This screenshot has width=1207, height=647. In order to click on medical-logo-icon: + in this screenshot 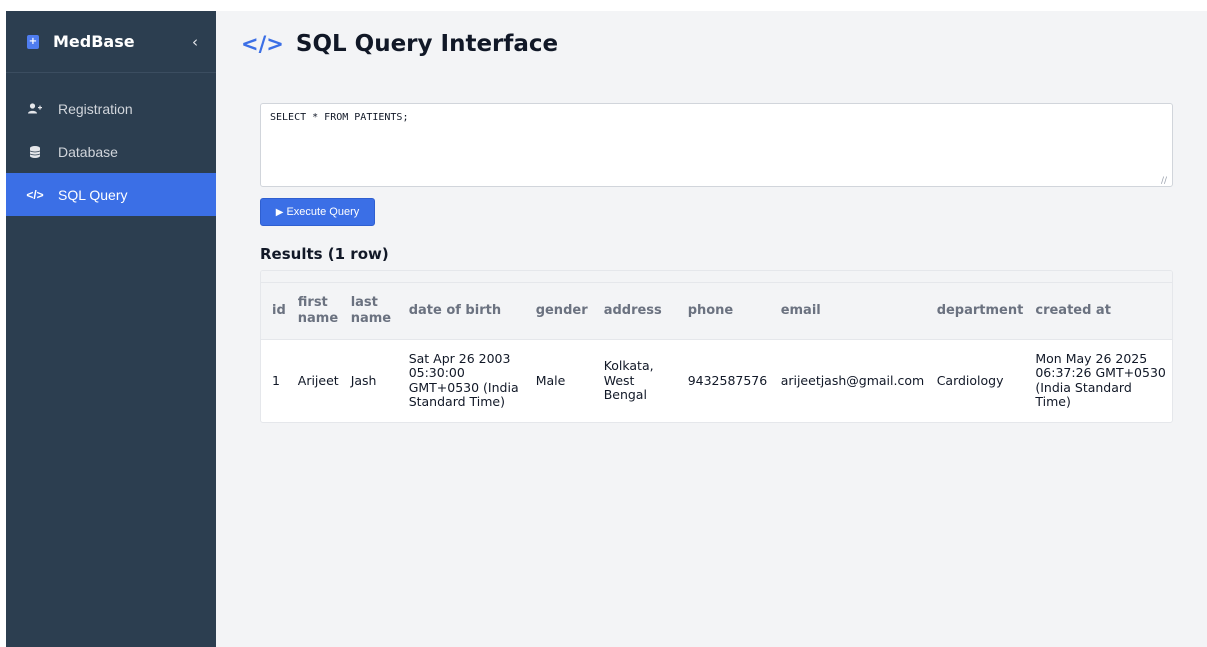, I will do `click(33, 41)`.